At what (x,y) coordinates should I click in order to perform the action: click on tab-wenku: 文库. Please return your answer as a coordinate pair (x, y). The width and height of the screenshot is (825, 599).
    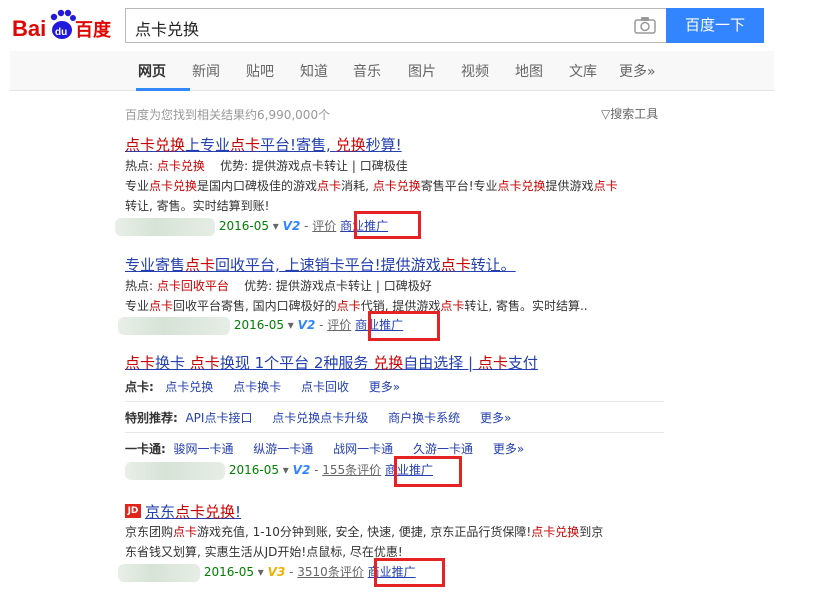
    Looking at the image, I should click on (583, 71).